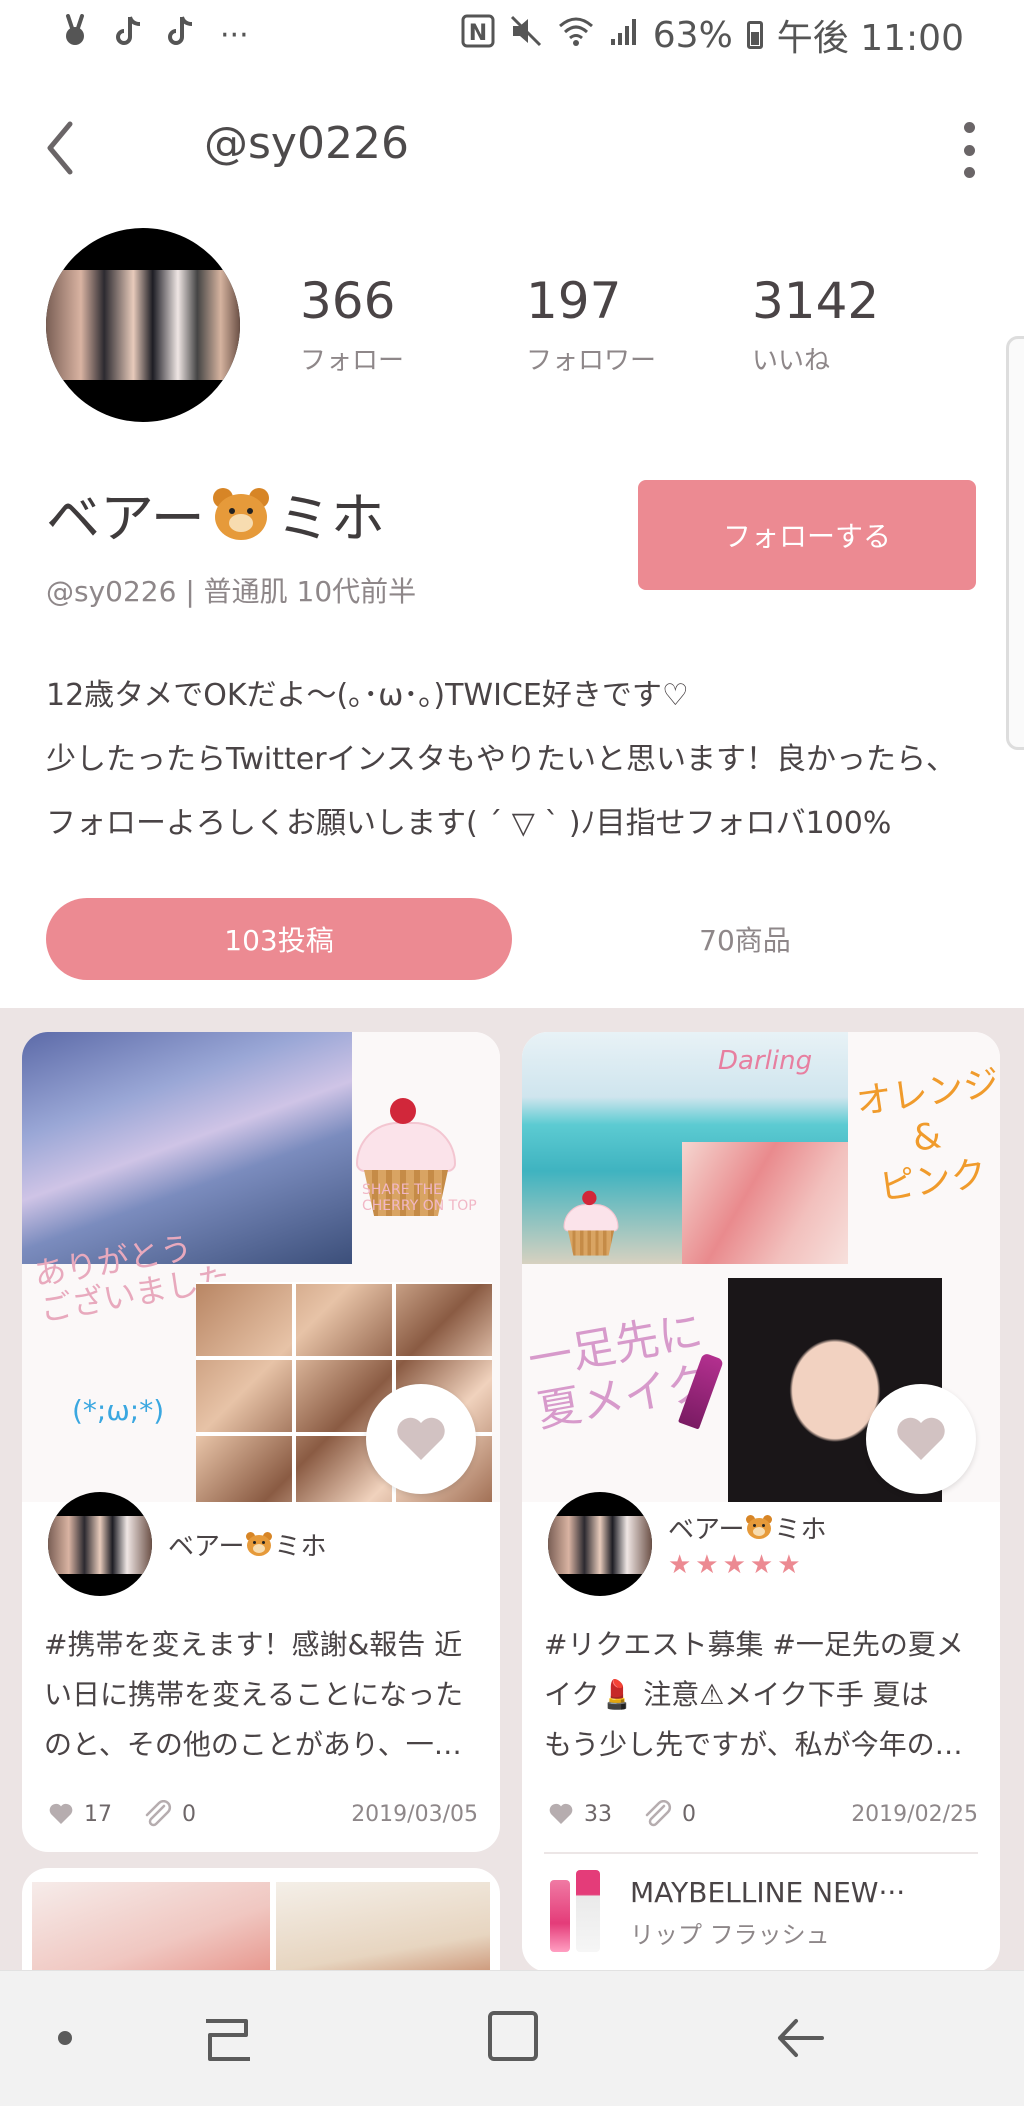 Image resolution: width=1024 pixels, height=2106 pixels. I want to click on edge-panel-handle, so click(1015, 543).